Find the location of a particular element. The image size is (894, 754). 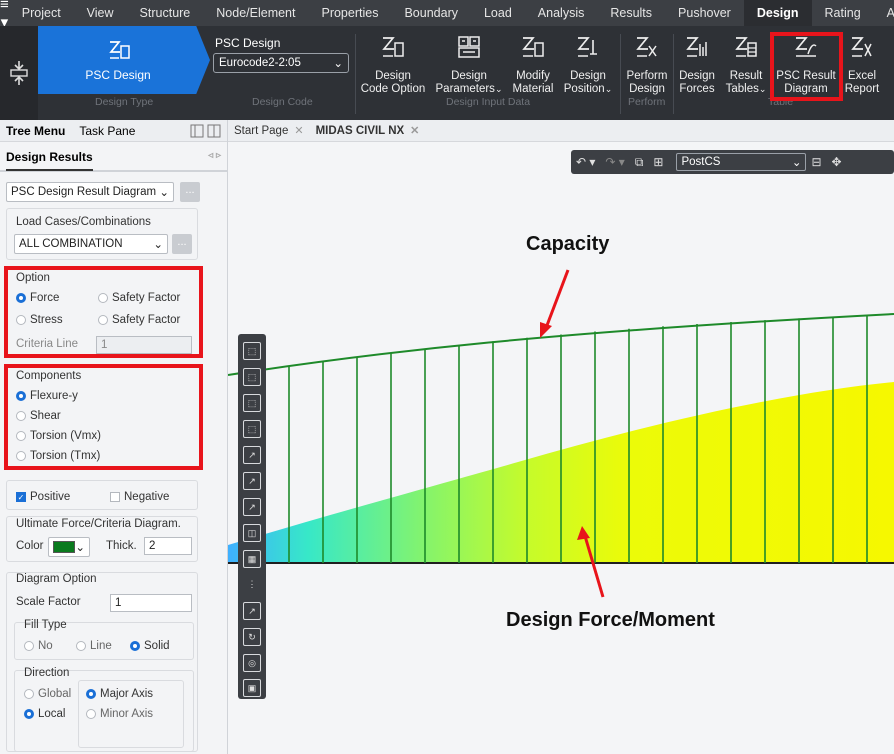

stage-value: PostCS is located at coordinates (701, 162).